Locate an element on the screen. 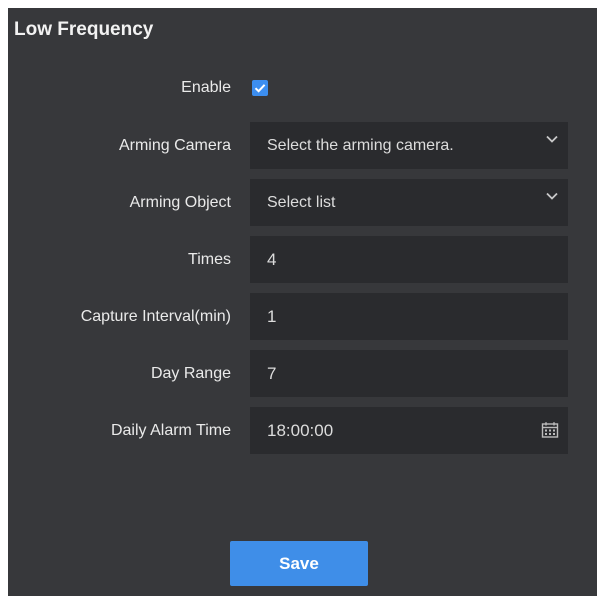  times-value: 4 is located at coordinates (272, 259).